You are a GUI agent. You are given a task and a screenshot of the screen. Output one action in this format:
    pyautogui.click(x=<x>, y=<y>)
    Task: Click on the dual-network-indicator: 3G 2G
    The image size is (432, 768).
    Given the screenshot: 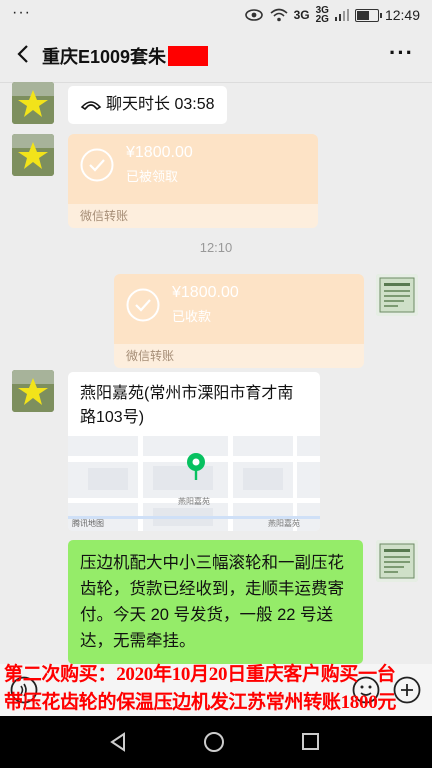 What is the action you would take?
    pyautogui.click(x=322, y=15)
    